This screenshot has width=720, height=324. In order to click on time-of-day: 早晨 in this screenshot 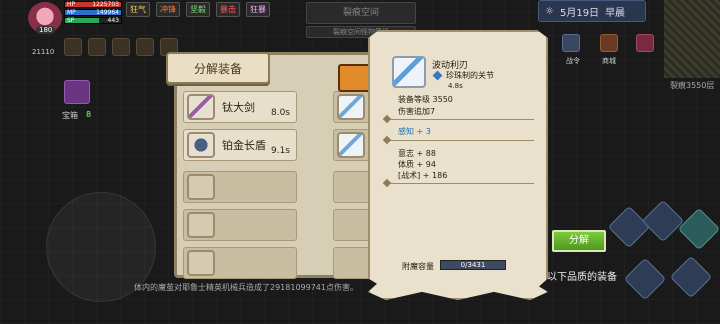, I will do `click(615, 13)`.